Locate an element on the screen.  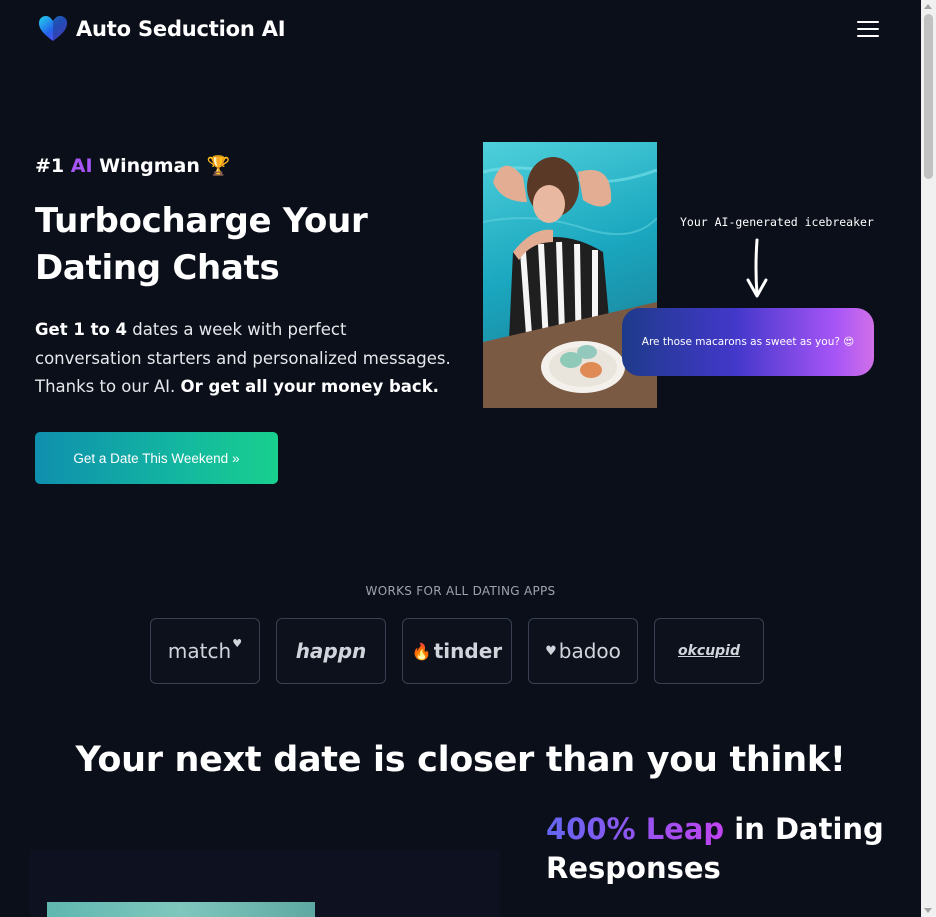
app-logo-happn: happn is located at coordinates (331, 651).